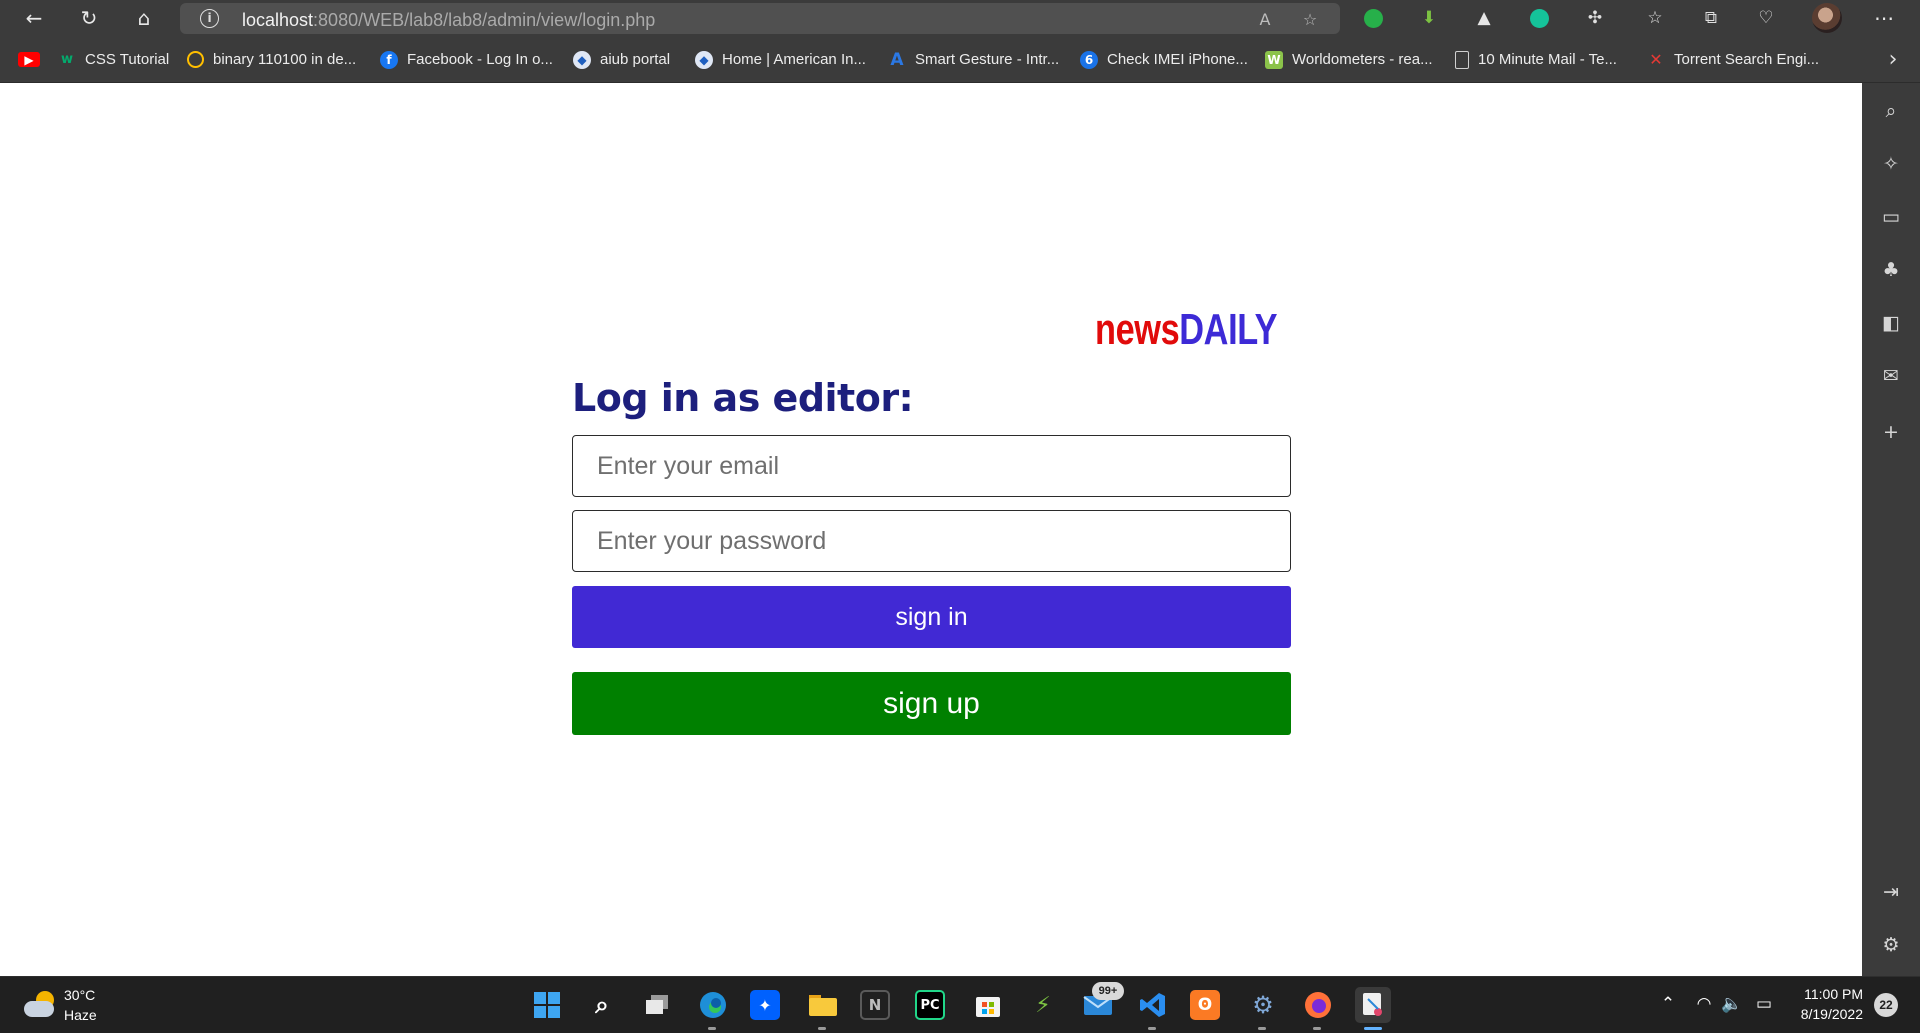  Describe the element at coordinates (931, 703) in the screenshot. I see `sign-up-button: sign up` at that location.